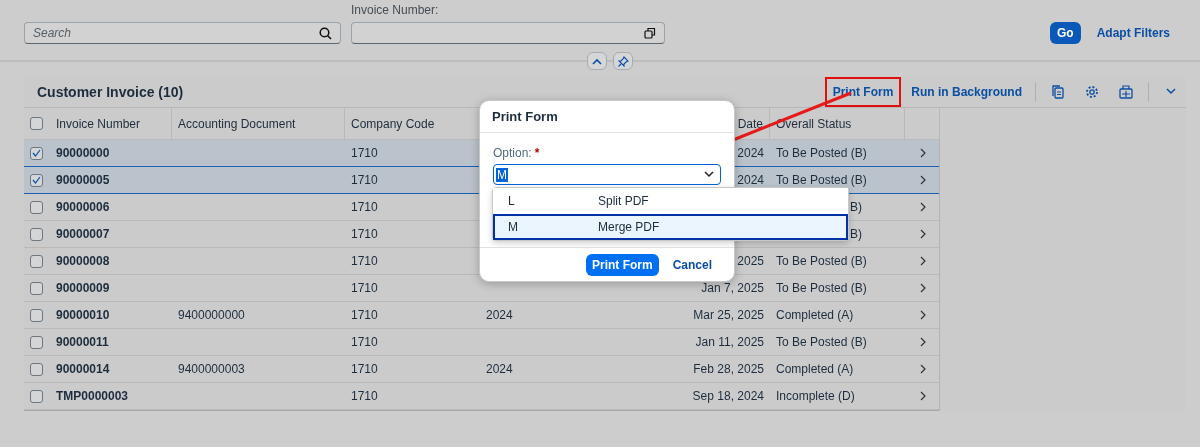  Describe the element at coordinates (395, 10) in the screenshot. I see `field-label: Invoice Number:` at that location.